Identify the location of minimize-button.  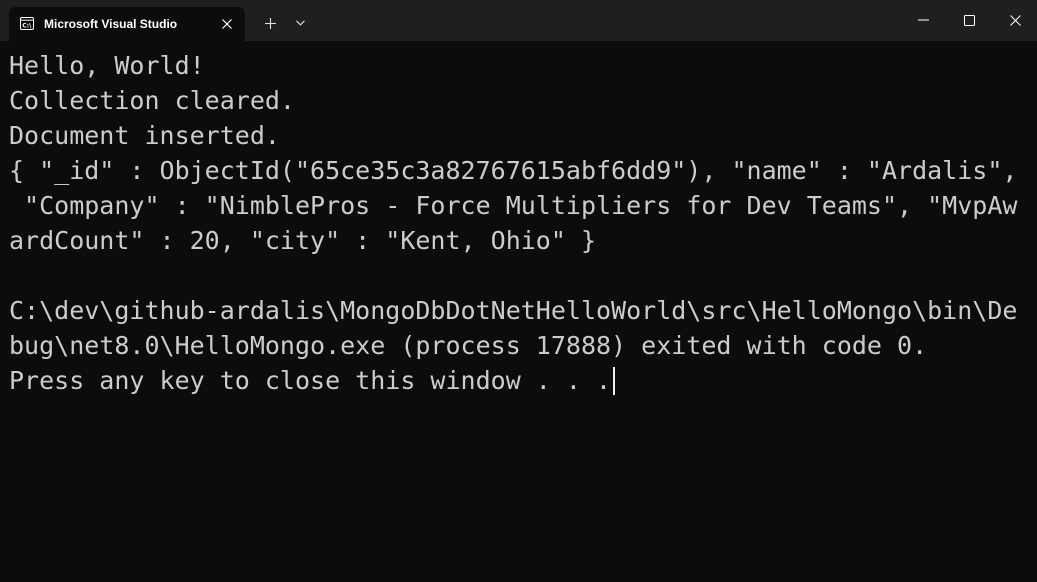
(923, 20).